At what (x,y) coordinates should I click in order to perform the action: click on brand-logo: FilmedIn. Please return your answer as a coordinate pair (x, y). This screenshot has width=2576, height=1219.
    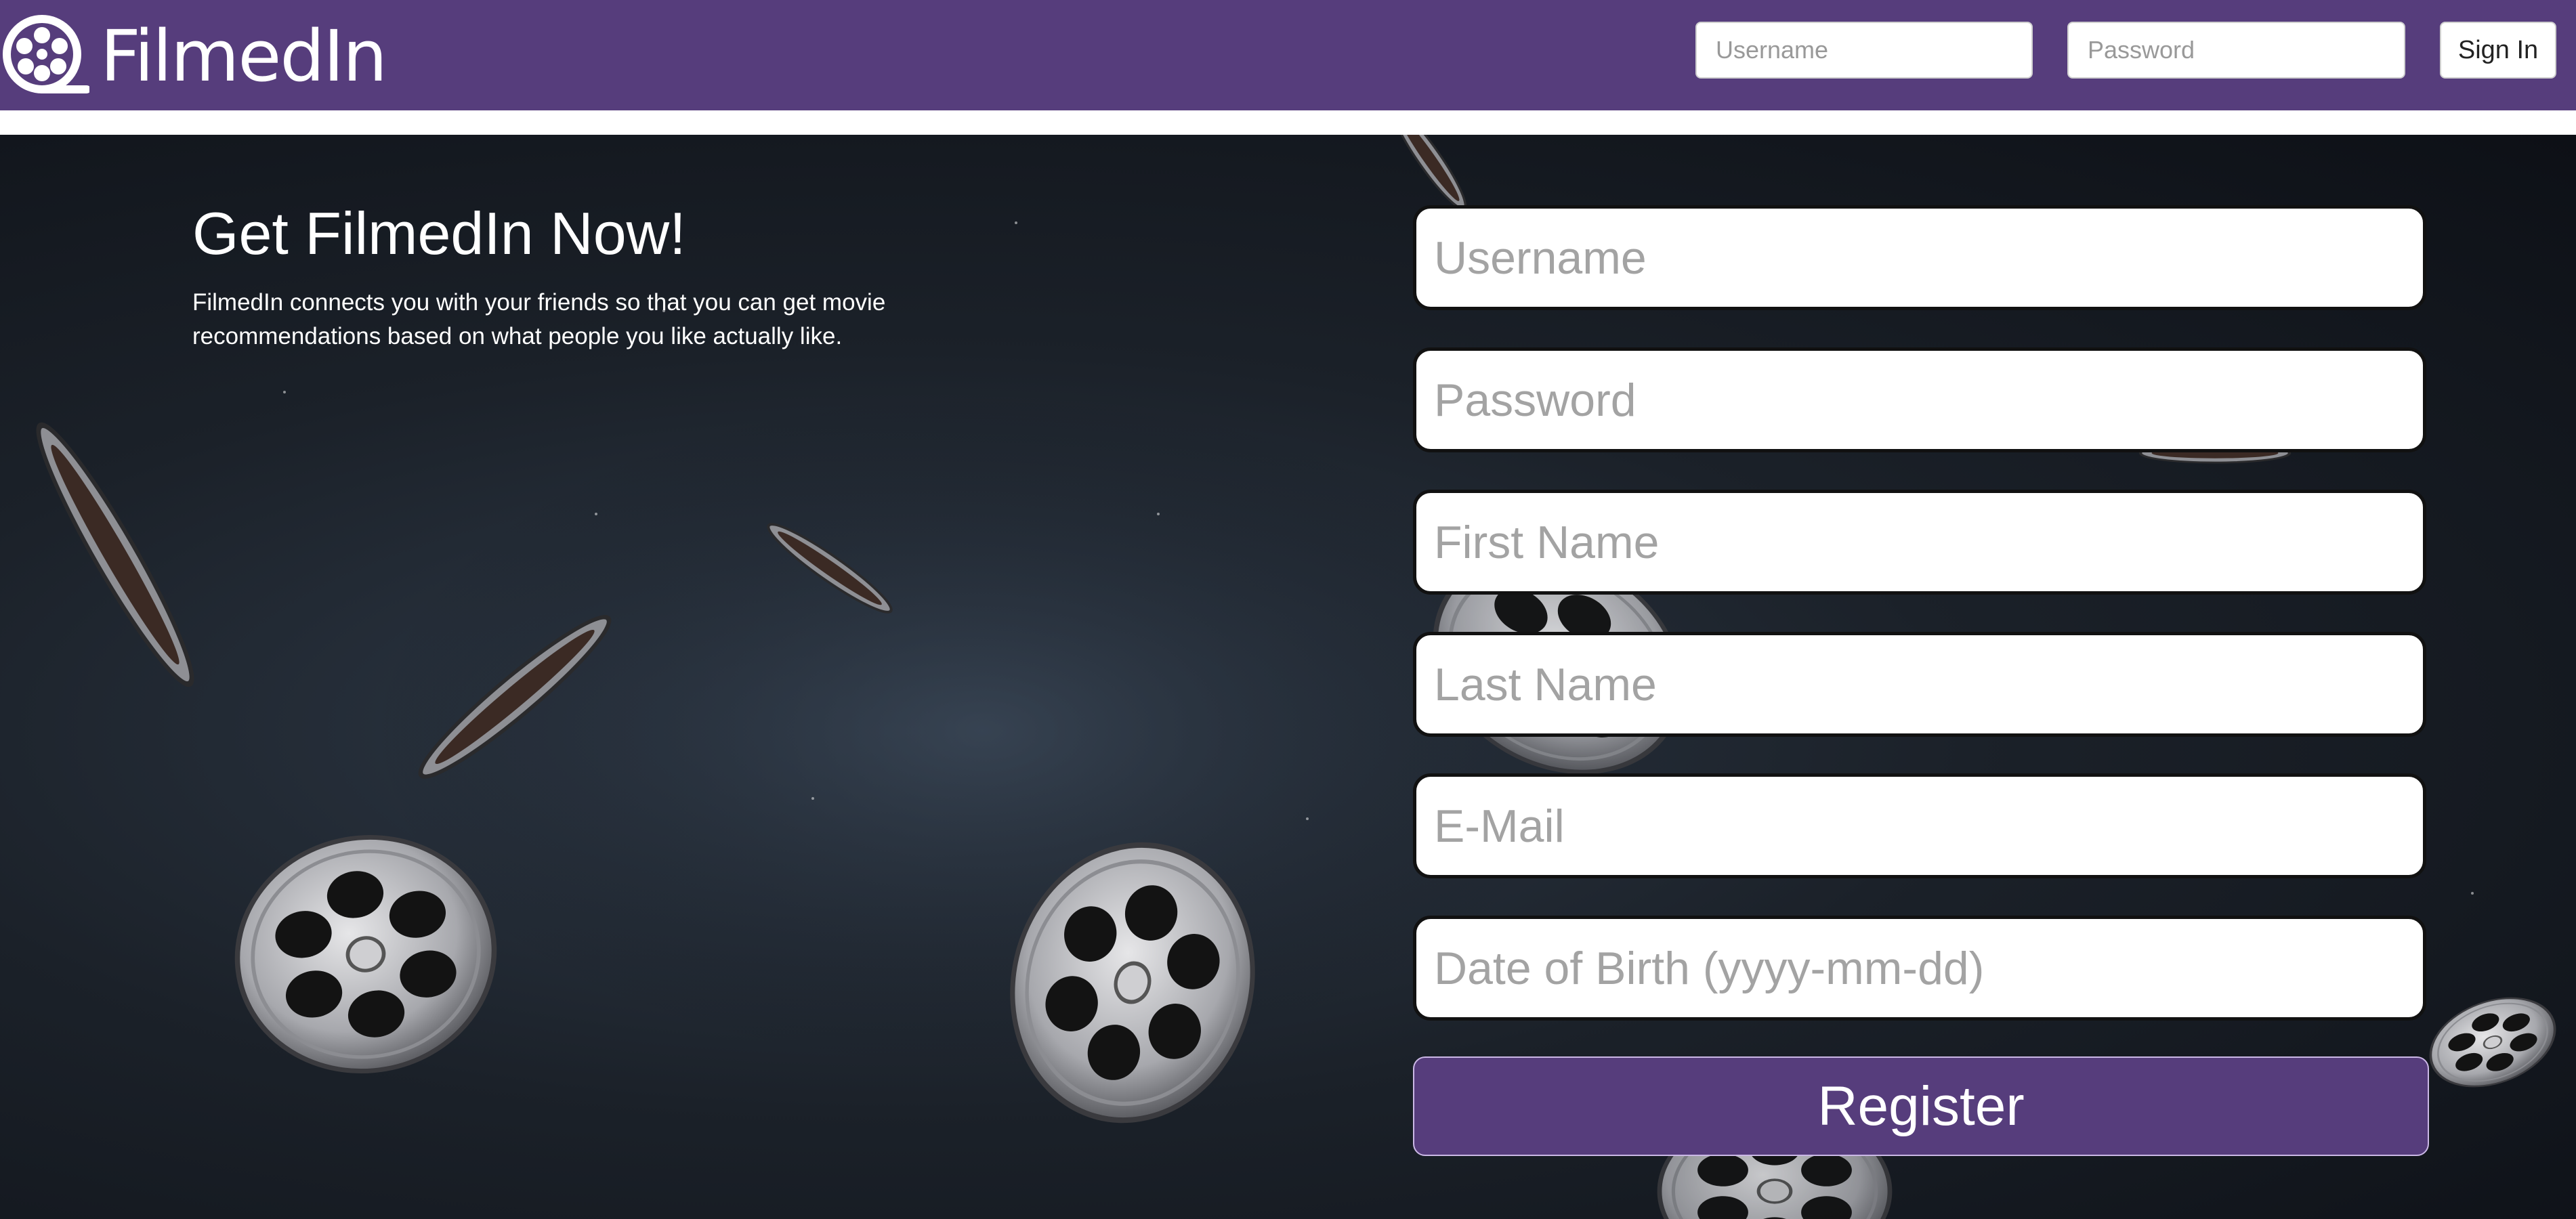
    Looking at the image, I should click on (193, 56).